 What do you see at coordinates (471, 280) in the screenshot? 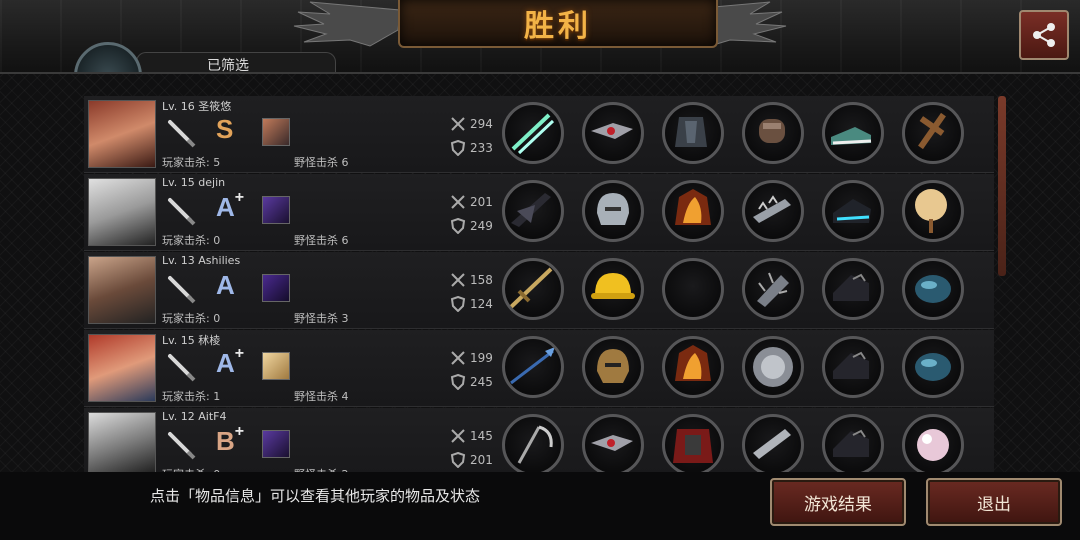
I see `attack-stat: 158` at bounding box center [471, 280].